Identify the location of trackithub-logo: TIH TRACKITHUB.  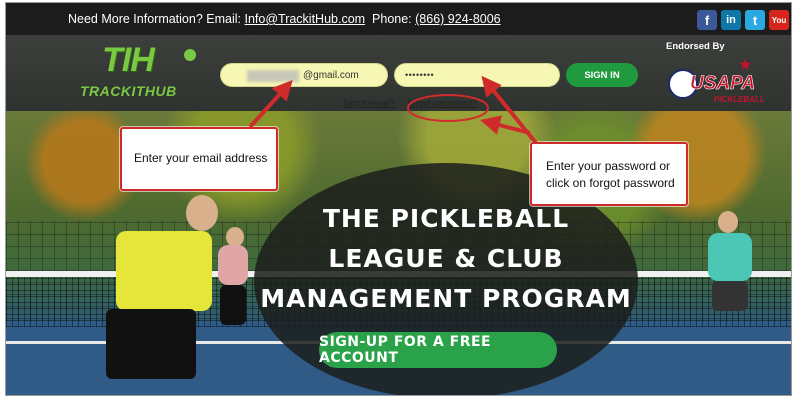
(142, 73).